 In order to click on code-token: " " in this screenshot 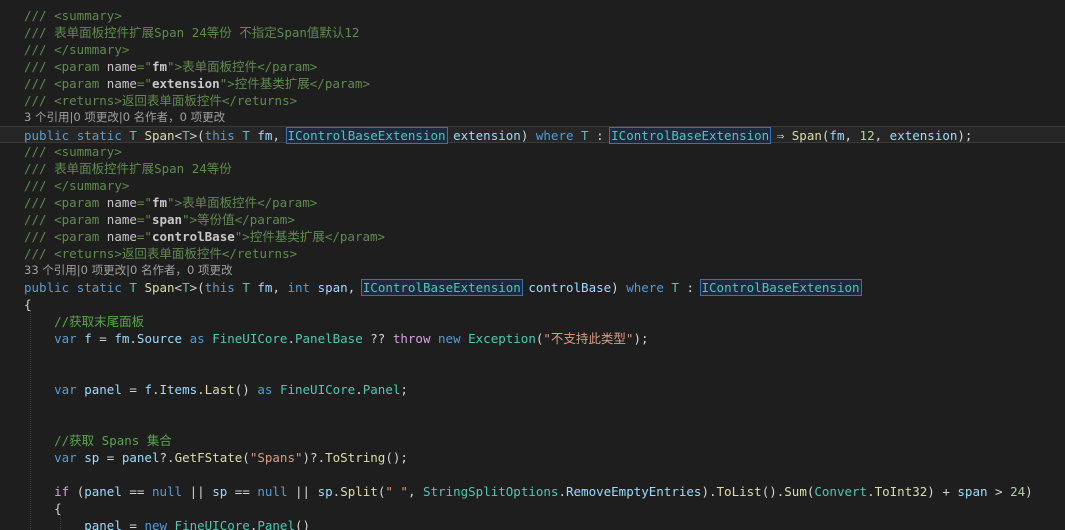, I will do `click(396, 491)`.